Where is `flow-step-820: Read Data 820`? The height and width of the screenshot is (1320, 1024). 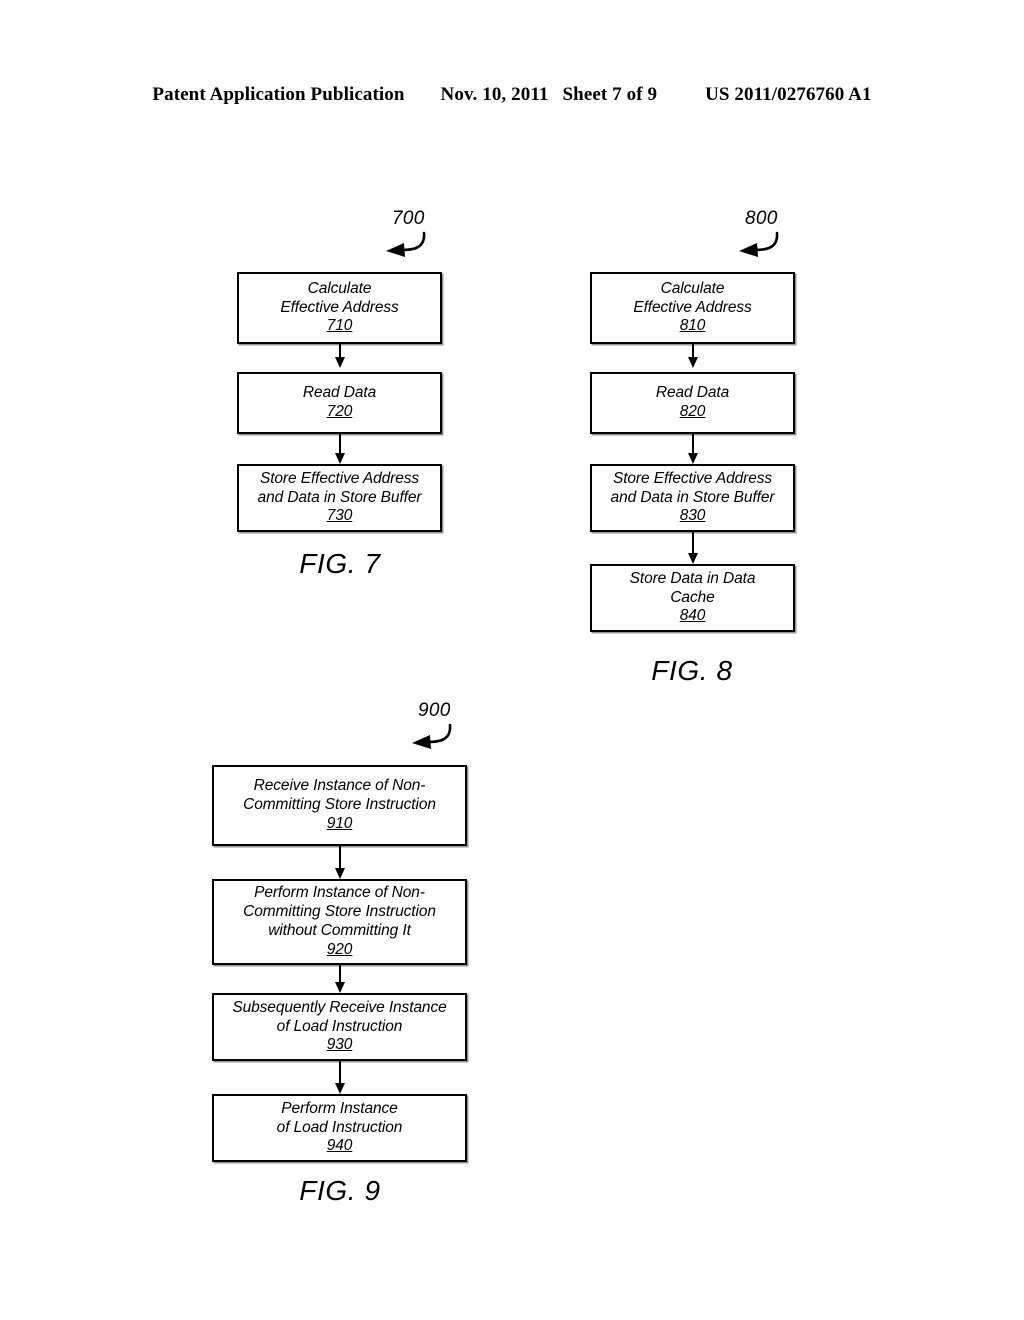
flow-step-820: Read Data 820 is located at coordinates (692, 403).